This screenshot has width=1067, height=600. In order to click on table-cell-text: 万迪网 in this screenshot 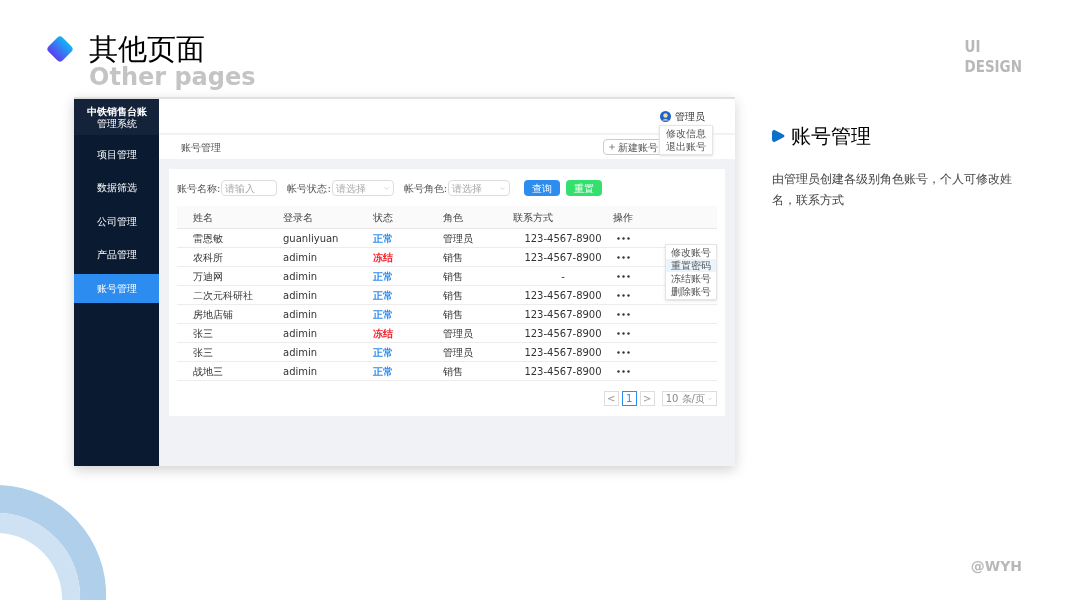, I will do `click(208, 276)`.